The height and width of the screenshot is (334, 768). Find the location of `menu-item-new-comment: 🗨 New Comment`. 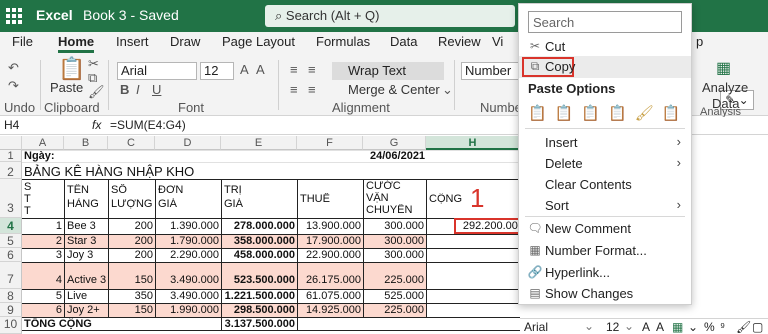

menu-item-new-comment: 🗨 New Comment is located at coordinates (605, 229).